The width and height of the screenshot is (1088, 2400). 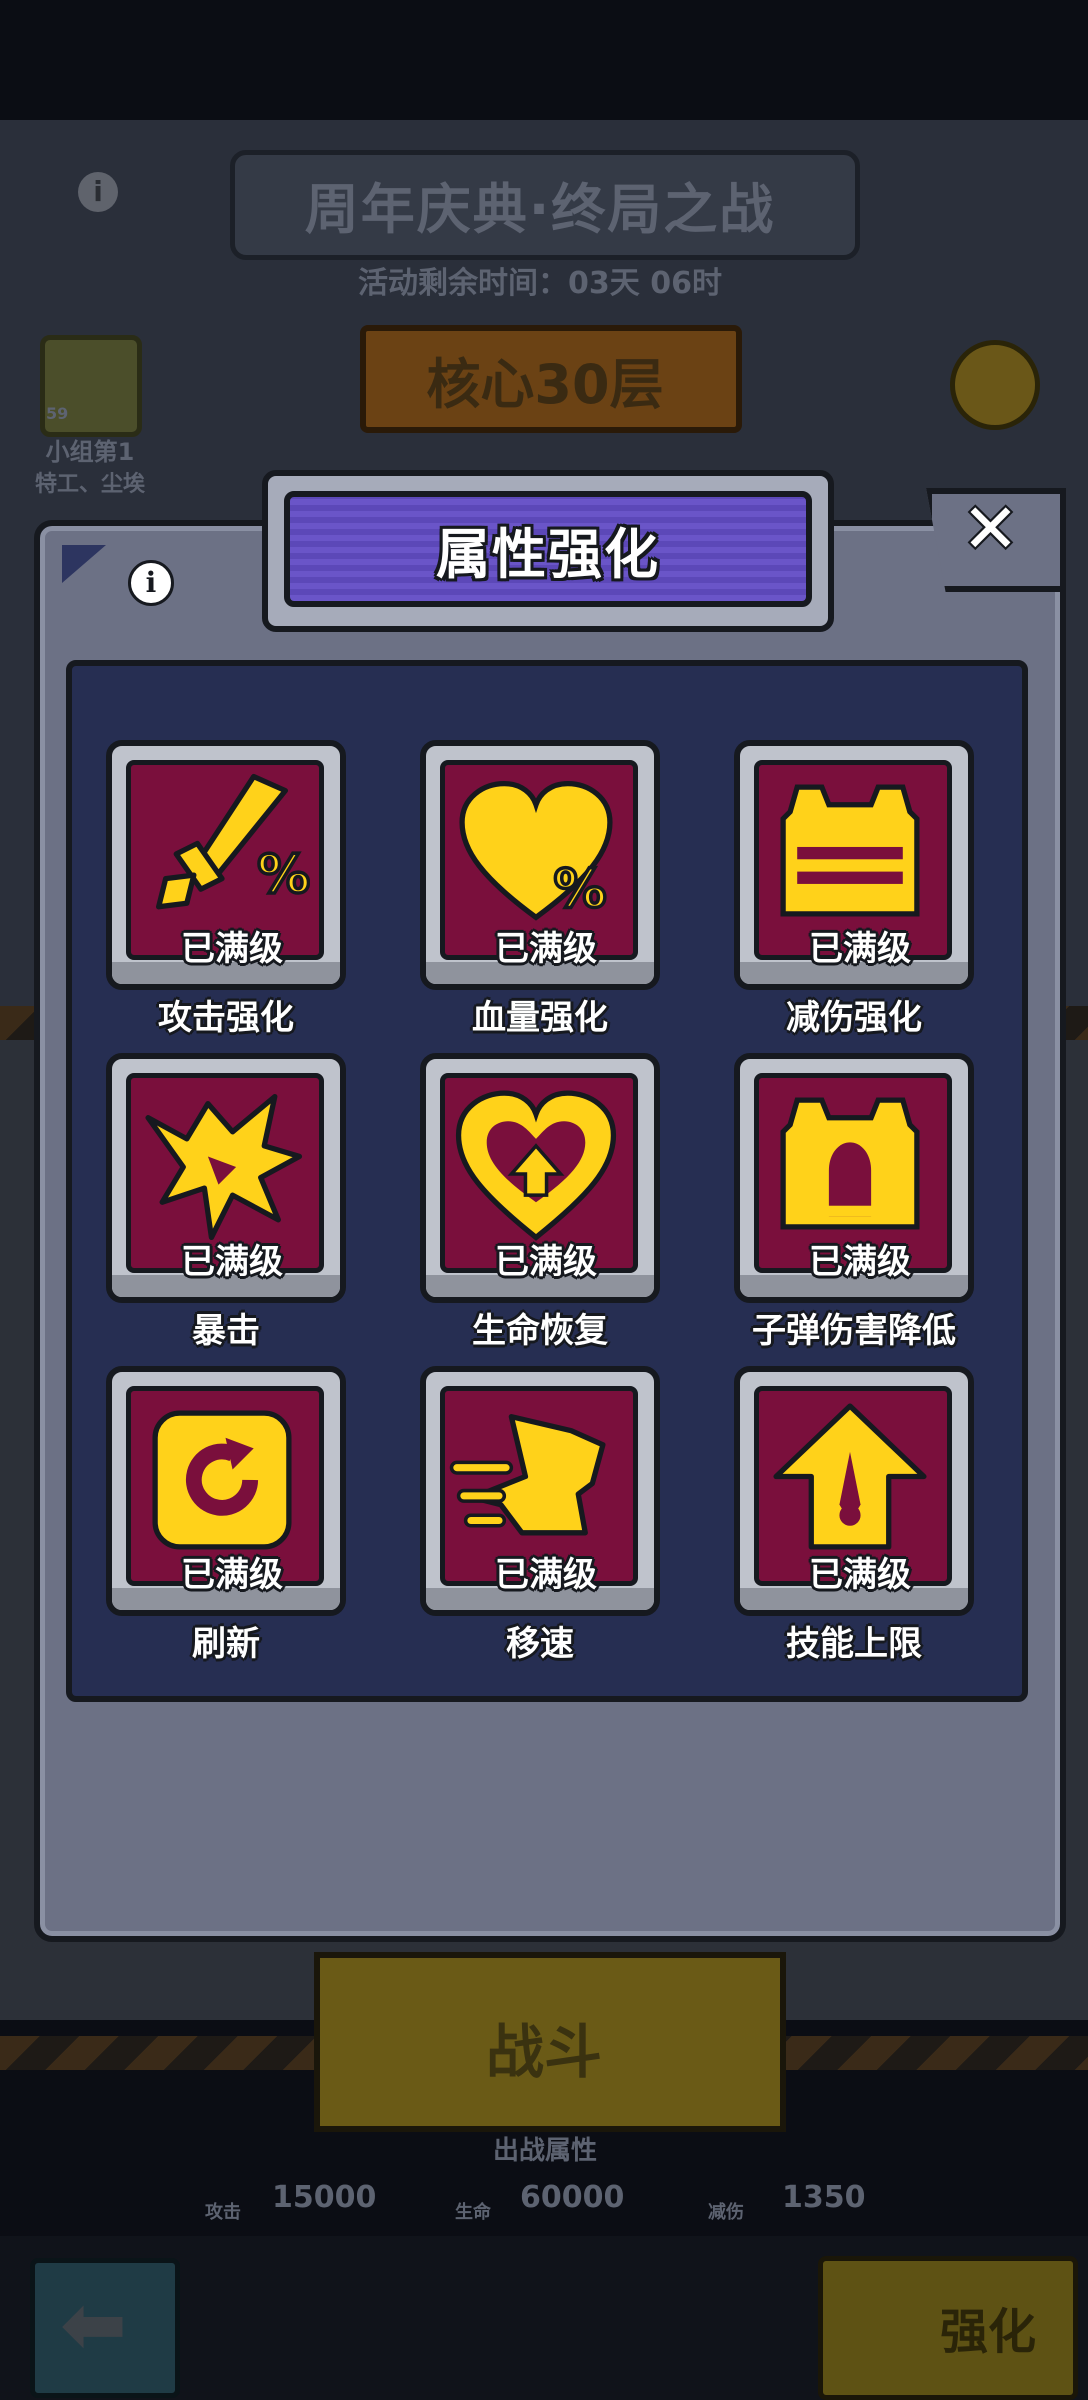 What do you see at coordinates (854, 1331) in the screenshot?
I see `upgrade-label: 子弹伤害降低` at bounding box center [854, 1331].